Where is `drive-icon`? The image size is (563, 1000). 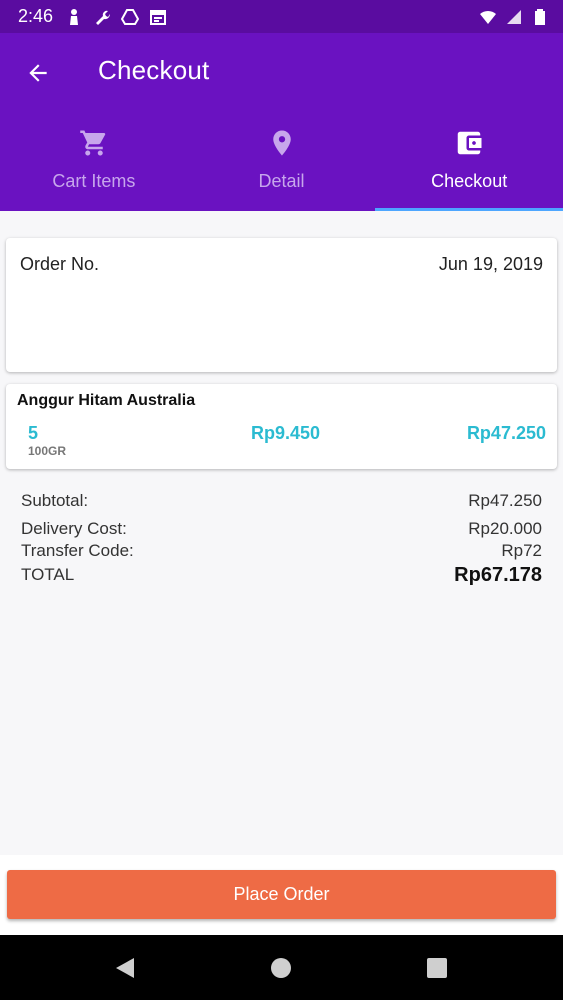 drive-icon is located at coordinates (130, 16).